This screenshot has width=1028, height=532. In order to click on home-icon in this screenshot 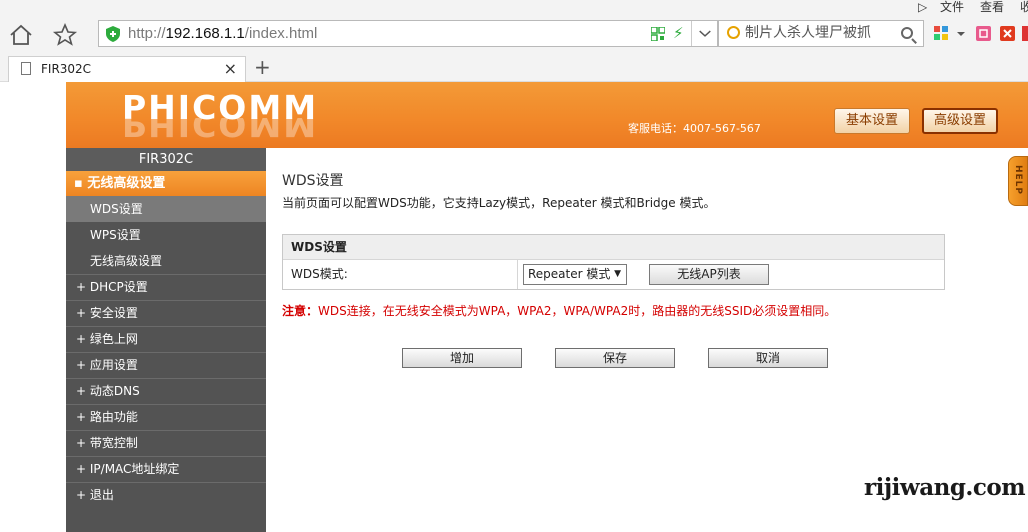, I will do `click(21, 35)`.